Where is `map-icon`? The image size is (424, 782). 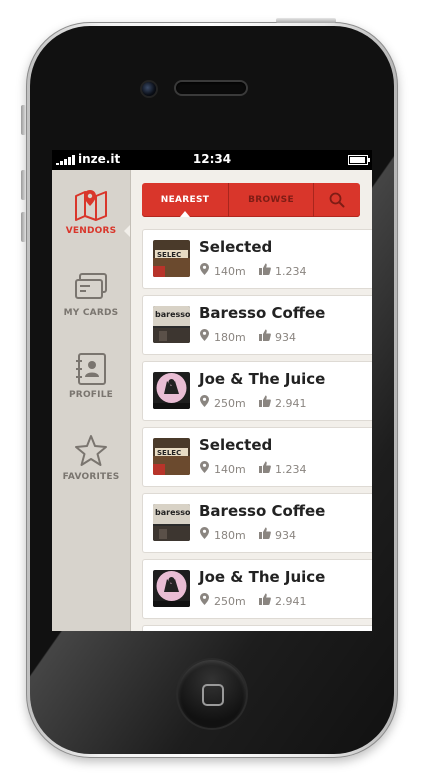
map-icon is located at coordinates (91, 205).